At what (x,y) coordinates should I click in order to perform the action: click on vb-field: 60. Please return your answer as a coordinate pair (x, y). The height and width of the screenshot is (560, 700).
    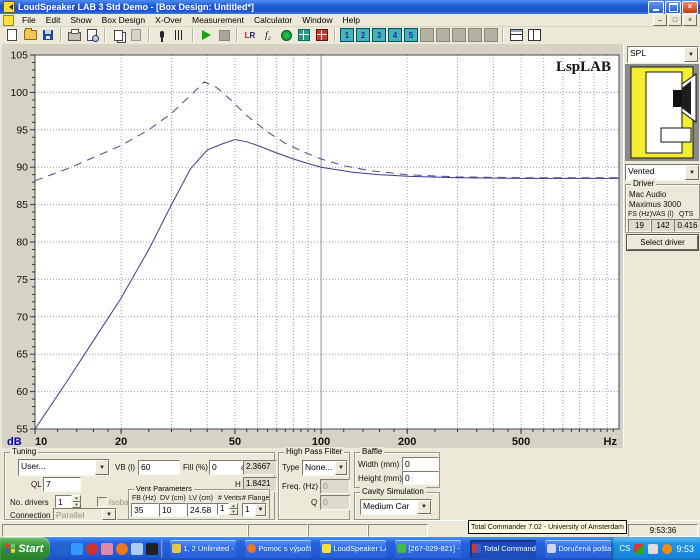
    Looking at the image, I should click on (159, 467).